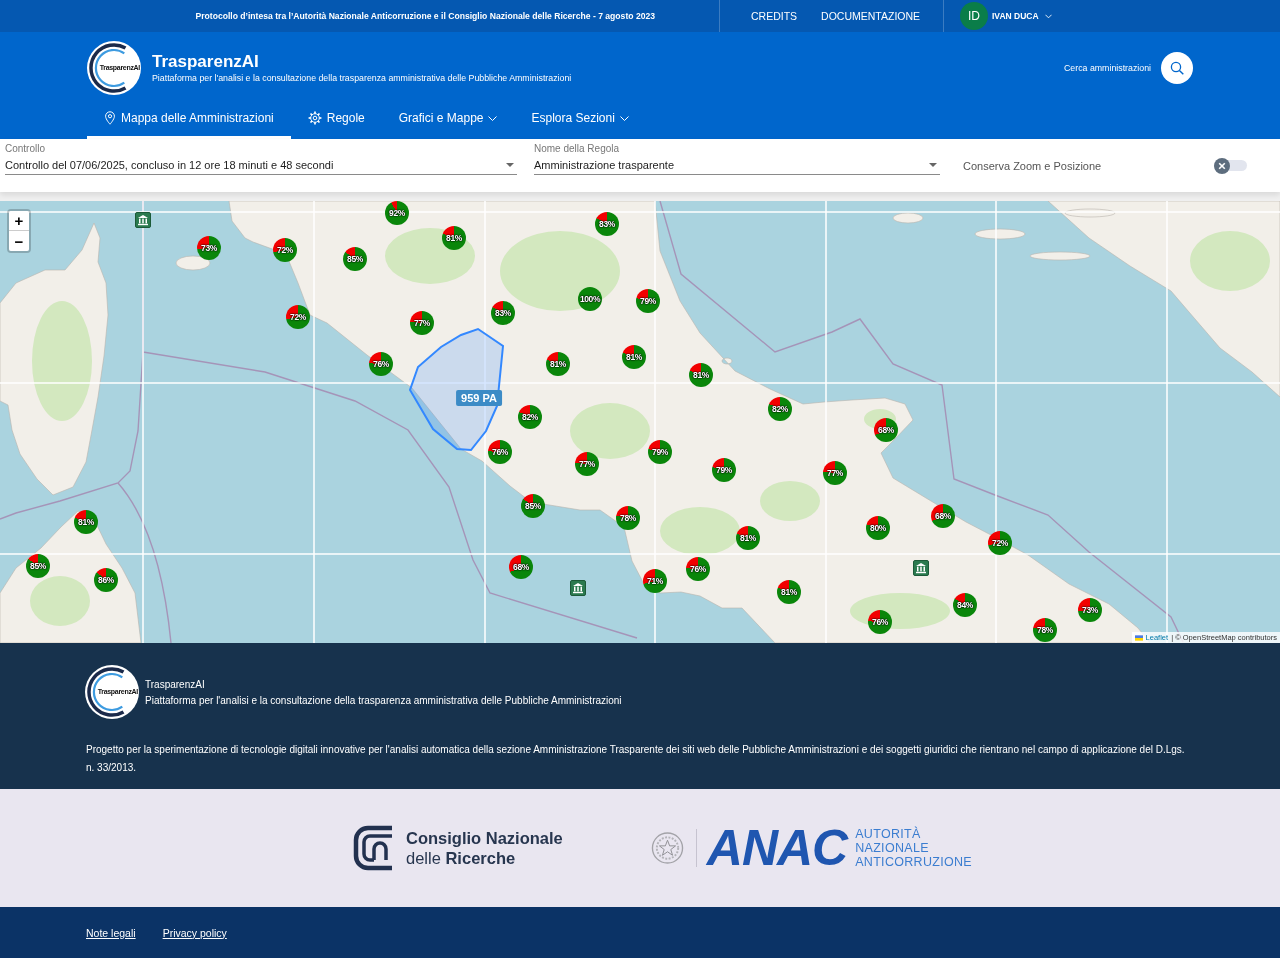 This screenshot has width=1280, height=958. Describe the element at coordinates (19, 241) in the screenshot. I see `zoom-out-button: −` at that location.